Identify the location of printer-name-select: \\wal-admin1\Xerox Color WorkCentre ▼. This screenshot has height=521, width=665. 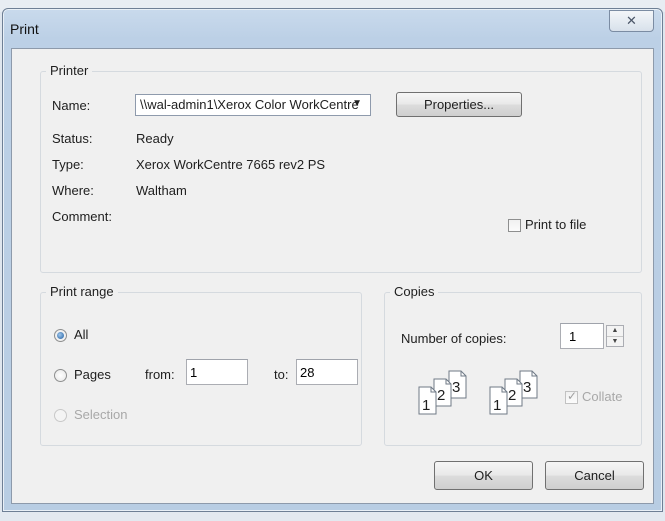
(253, 105).